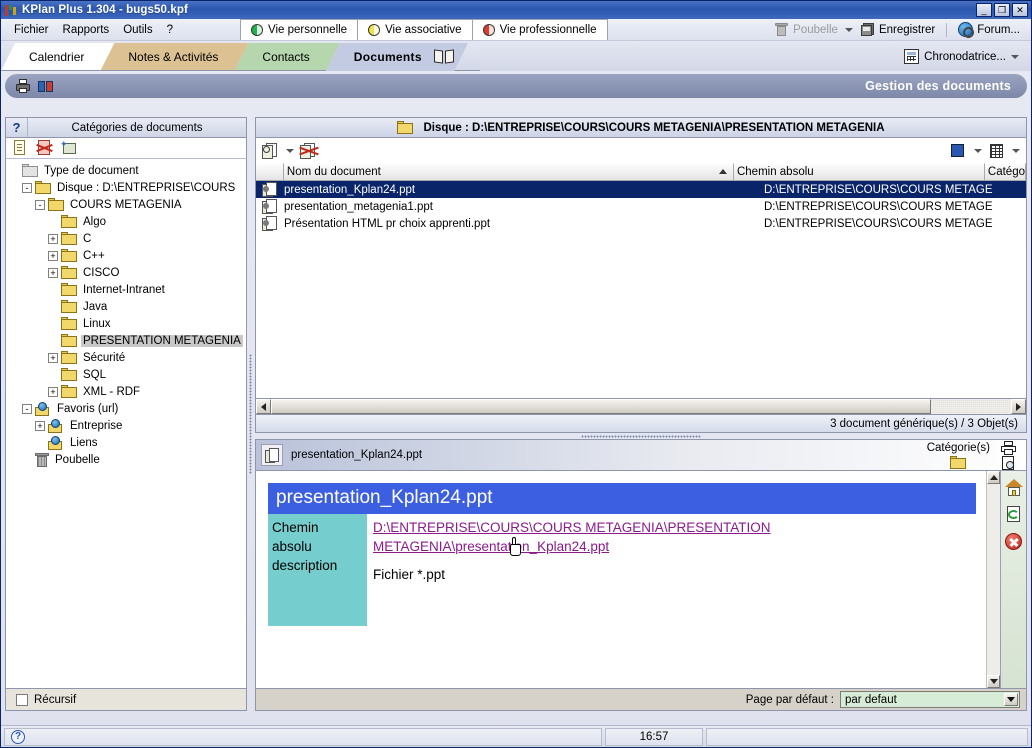 The height and width of the screenshot is (748, 1032). What do you see at coordinates (127, 391) in the screenshot?
I see `tree-item: + XML - RDF` at bounding box center [127, 391].